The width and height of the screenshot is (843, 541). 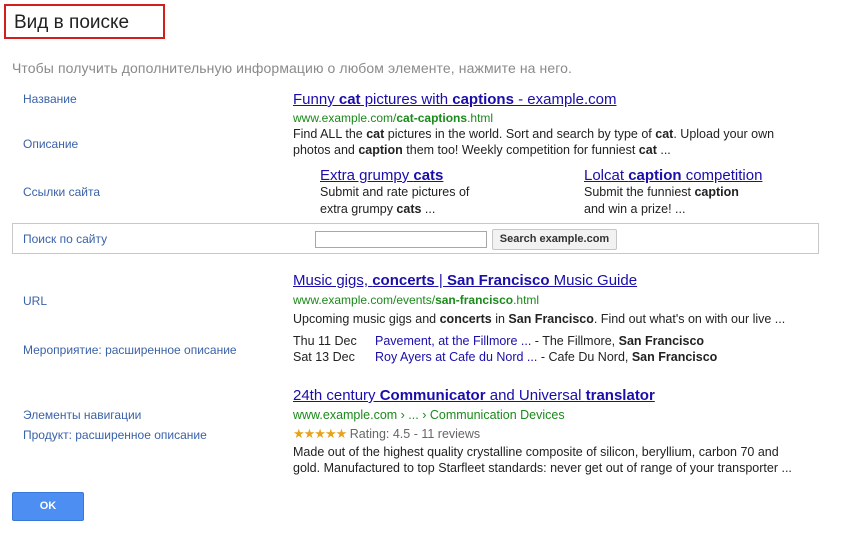 What do you see at coordinates (324, 357) in the screenshot?
I see `event-date: Sat 13 Dec` at bounding box center [324, 357].